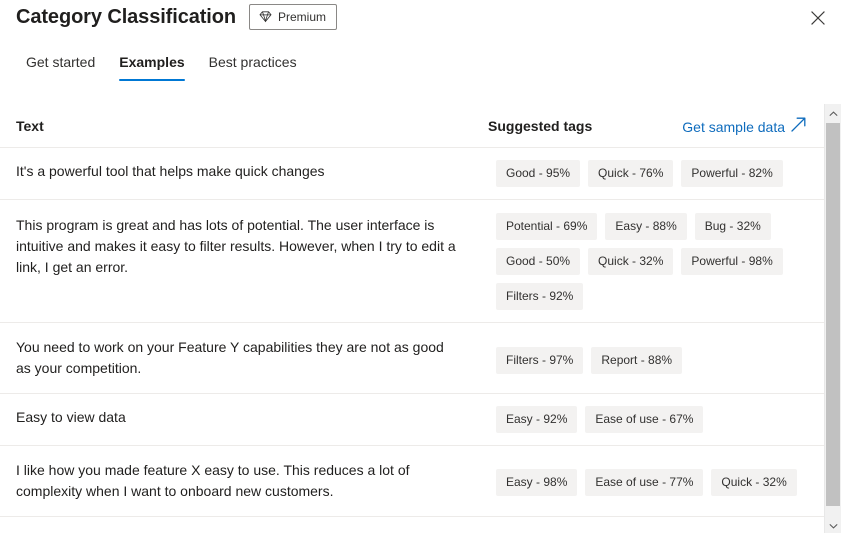  I want to click on row-tags: Easy - 98% Ease of use - 77% Quick - 32%, so click(651, 477).